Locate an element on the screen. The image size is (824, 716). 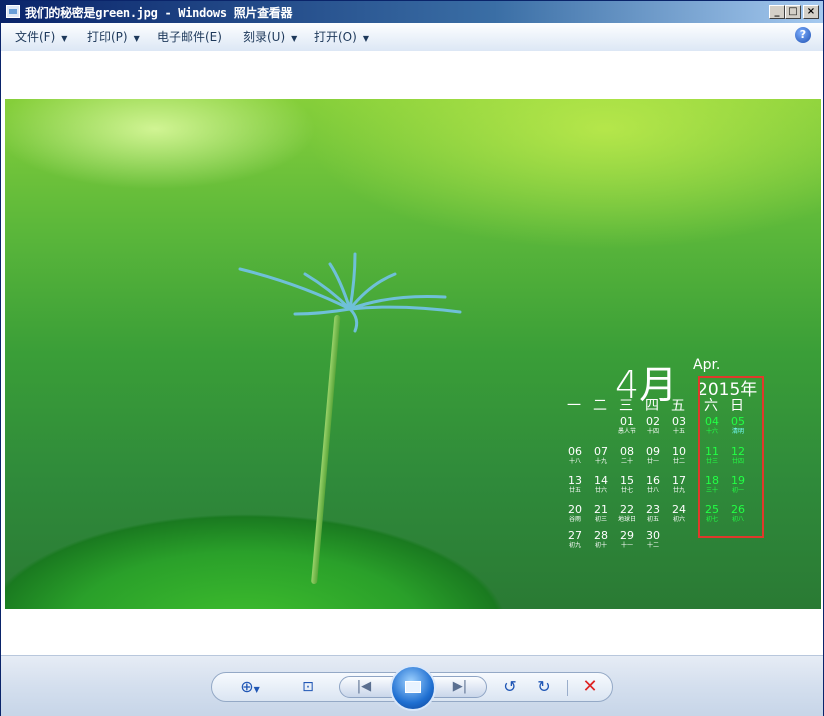
rotate-counterclockwise-icon: ↺ is located at coordinates (510, 687).